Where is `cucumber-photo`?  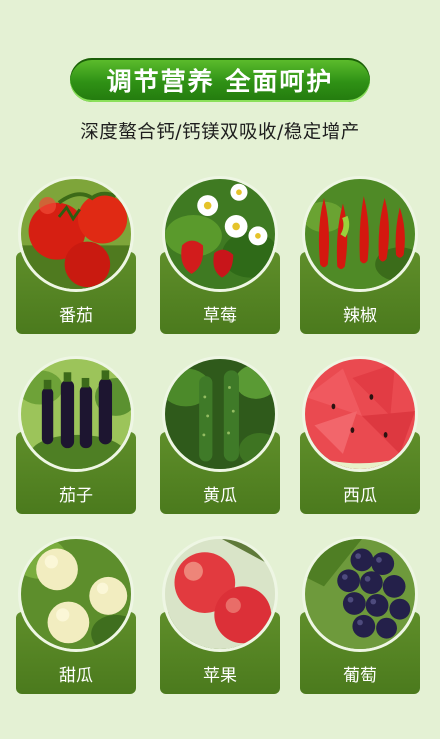 cucumber-photo is located at coordinates (220, 414).